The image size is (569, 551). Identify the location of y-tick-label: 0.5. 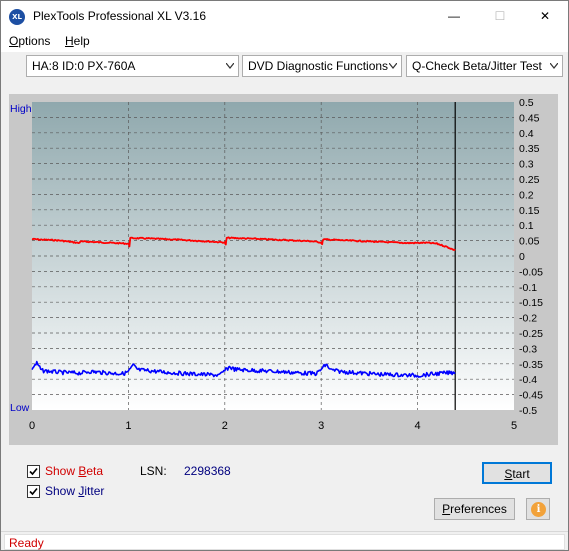
(526, 103).